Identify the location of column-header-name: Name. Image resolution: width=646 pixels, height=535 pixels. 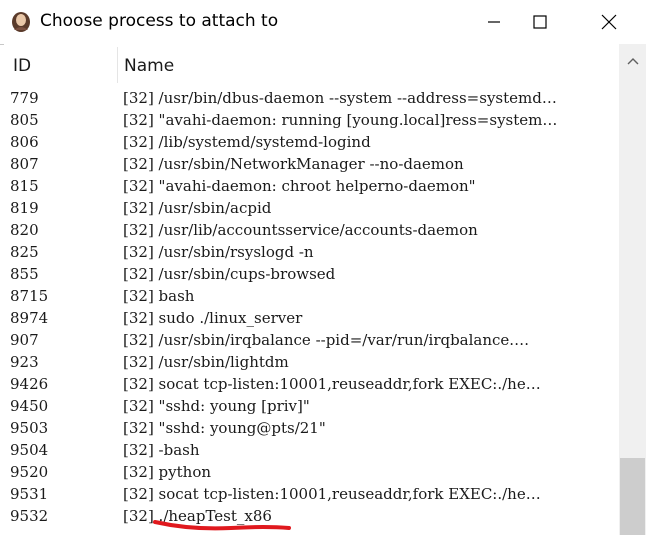
(149, 66).